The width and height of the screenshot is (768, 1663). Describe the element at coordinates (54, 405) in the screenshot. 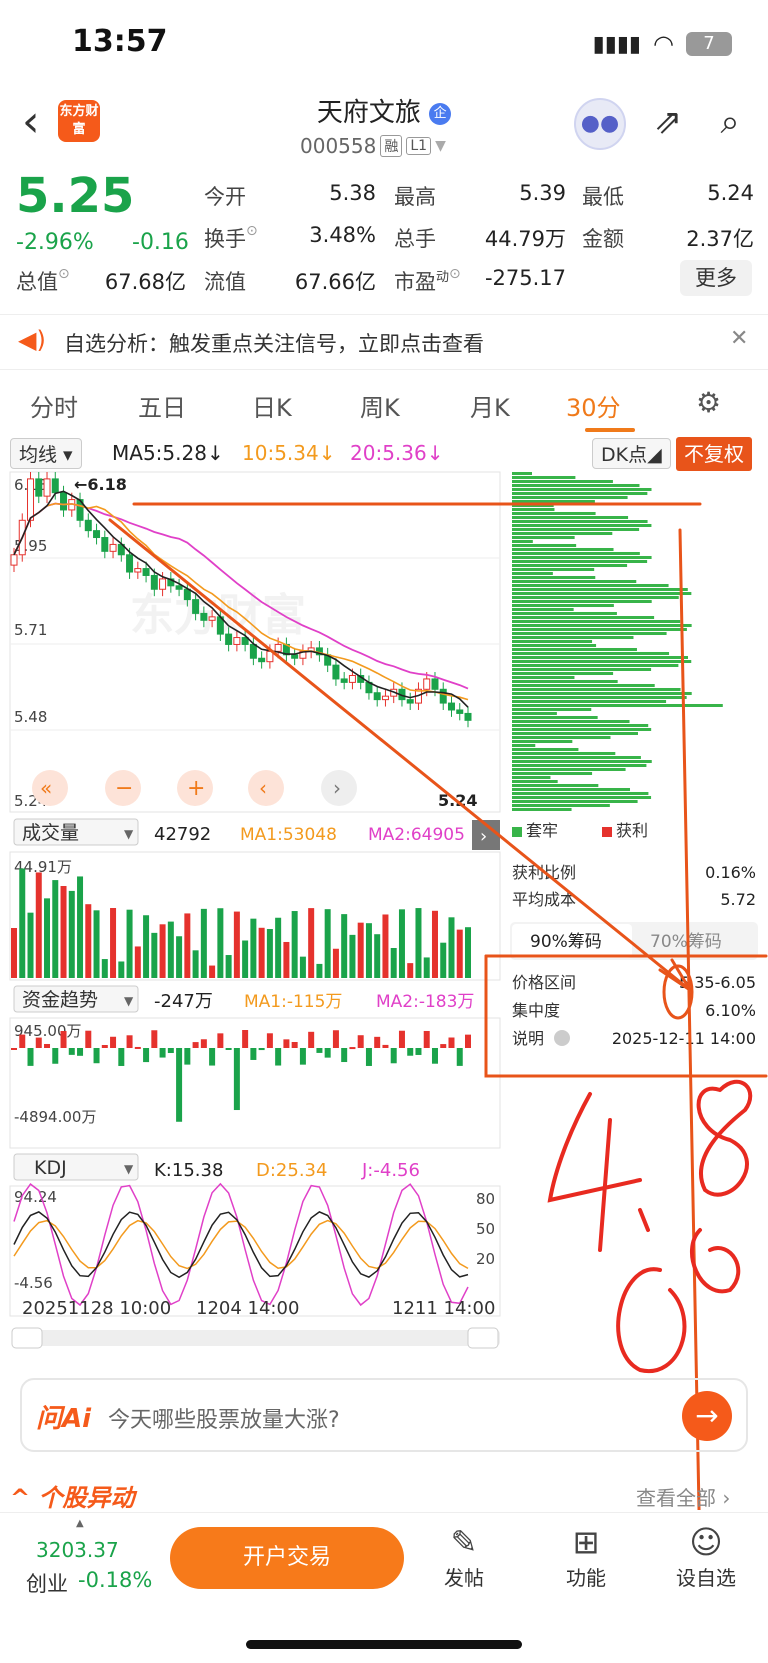

I see `tab-intraday: 分时` at that location.